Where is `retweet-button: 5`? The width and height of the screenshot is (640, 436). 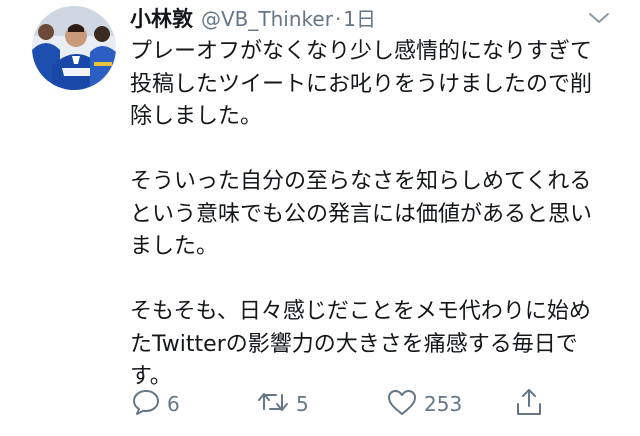 retweet-button: 5 is located at coordinates (282, 404).